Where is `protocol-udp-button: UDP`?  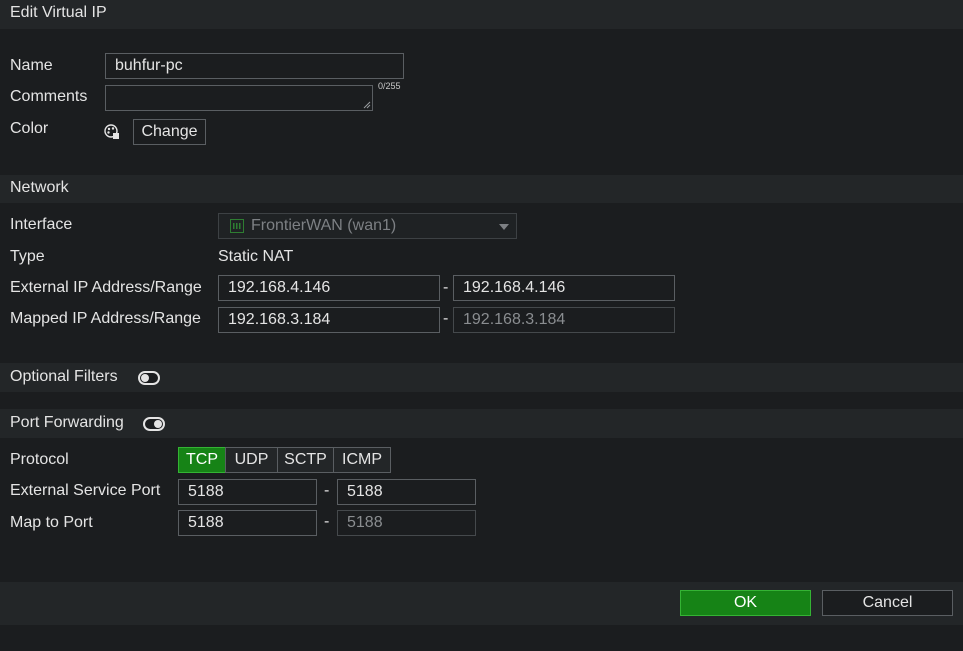 protocol-udp-button: UDP is located at coordinates (251, 460).